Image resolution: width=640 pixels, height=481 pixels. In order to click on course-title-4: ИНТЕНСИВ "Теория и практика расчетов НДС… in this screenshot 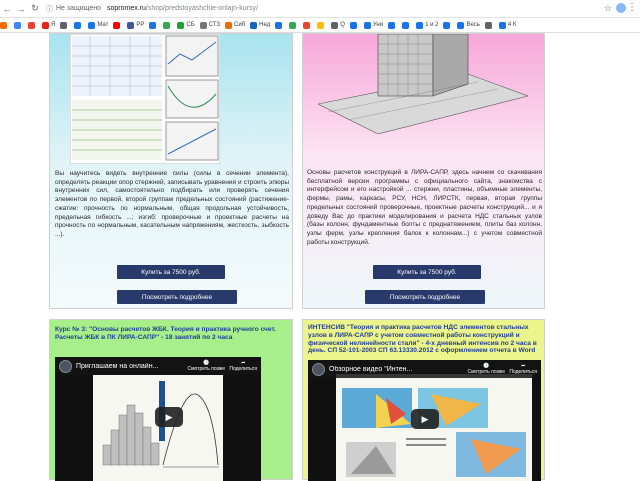, I will do `click(422, 339)`.